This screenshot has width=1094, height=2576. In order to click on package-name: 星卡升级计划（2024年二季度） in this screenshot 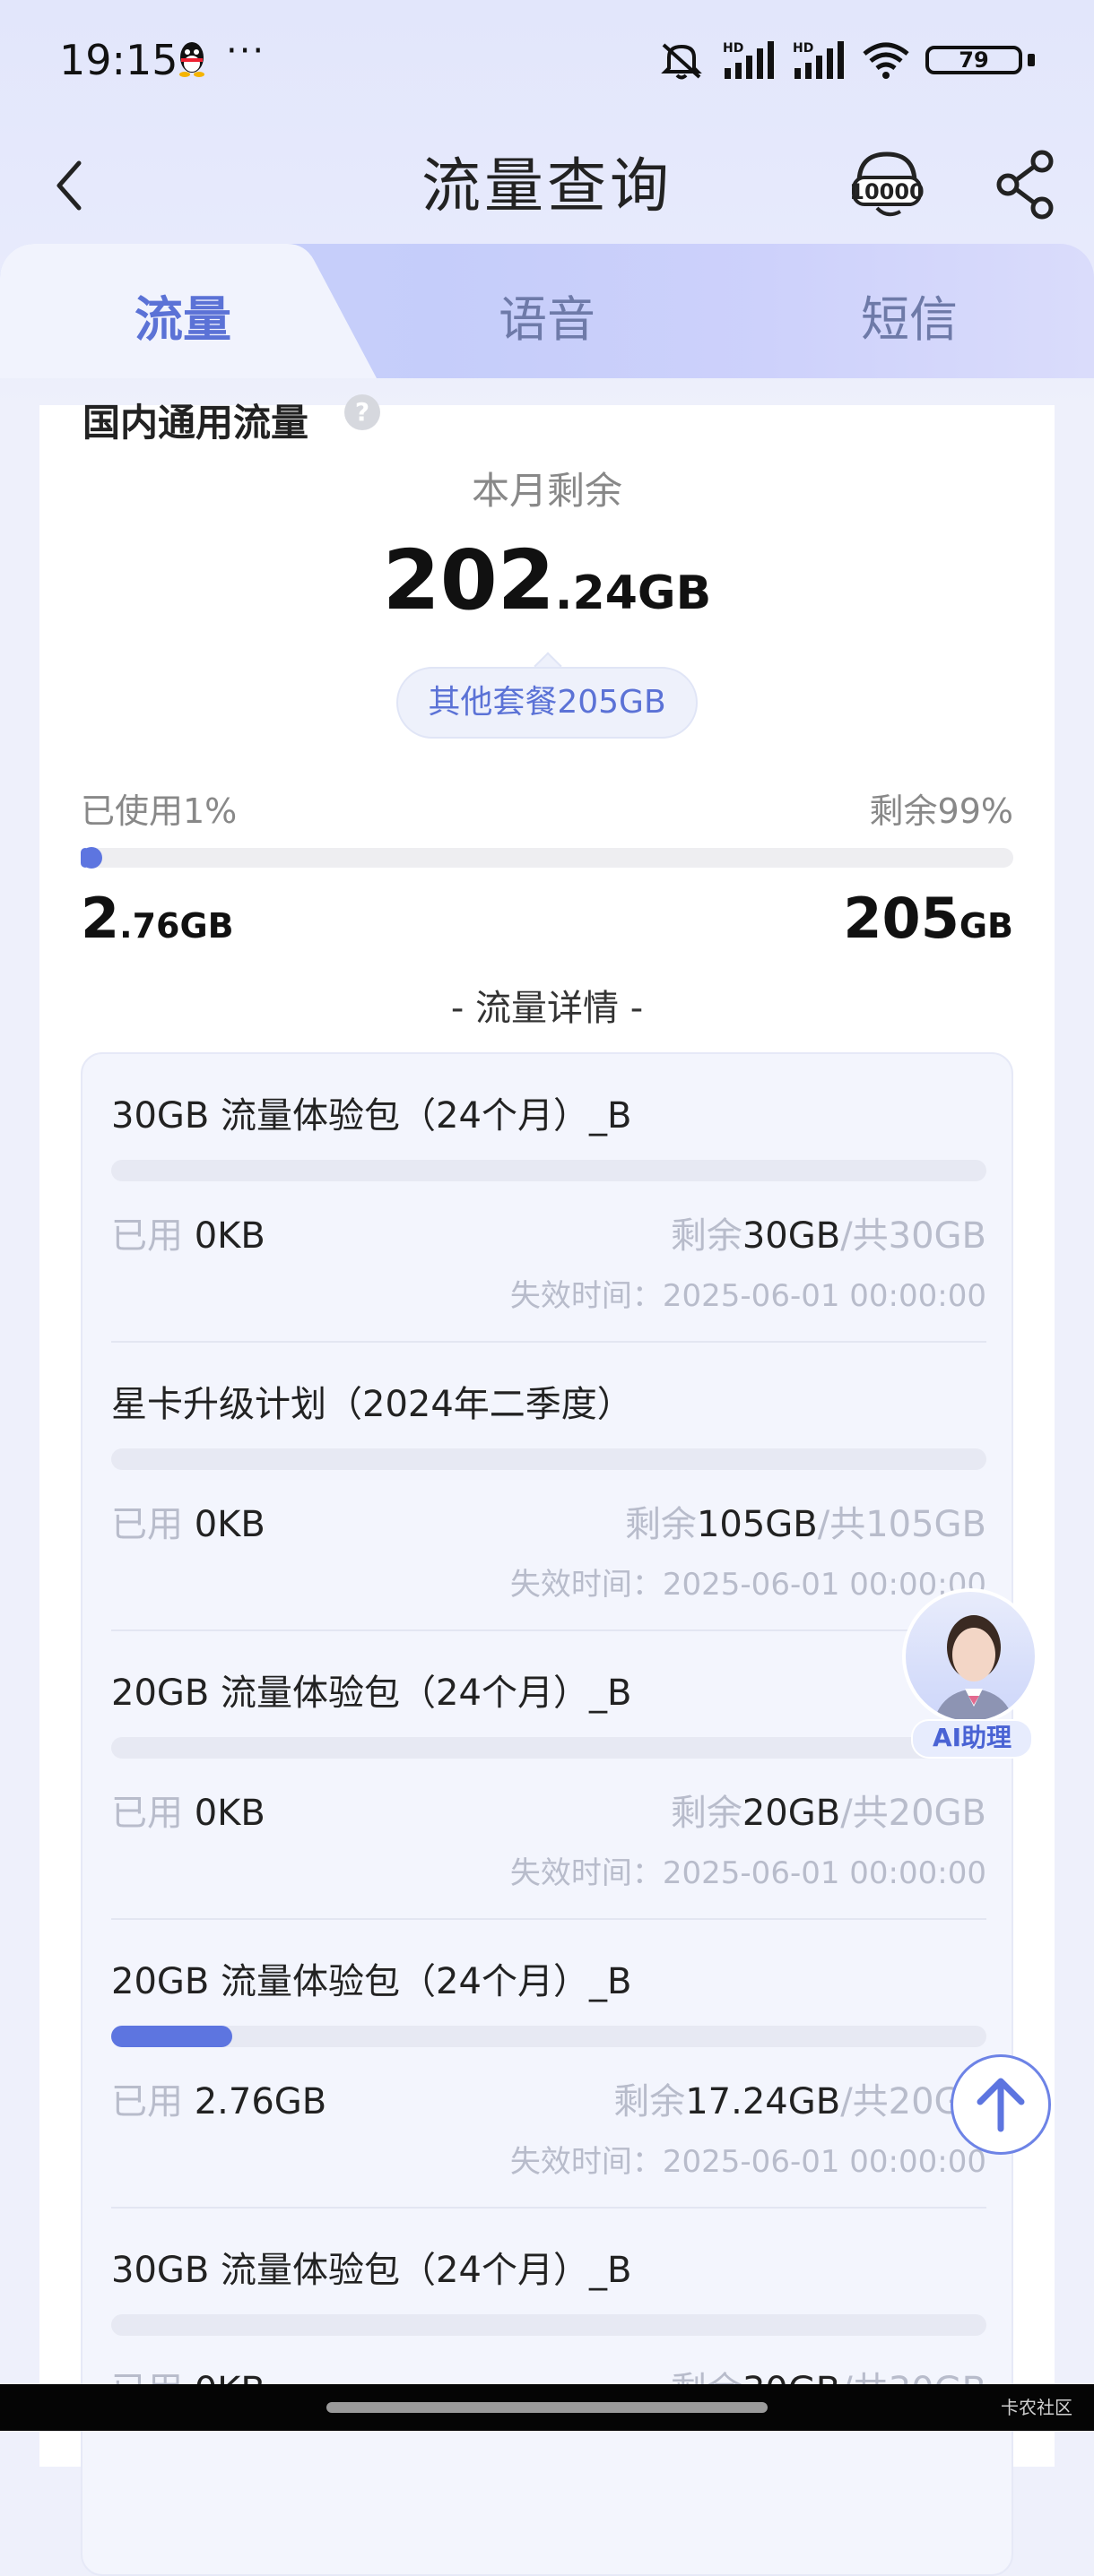, I will do `click(372, 1404)`.